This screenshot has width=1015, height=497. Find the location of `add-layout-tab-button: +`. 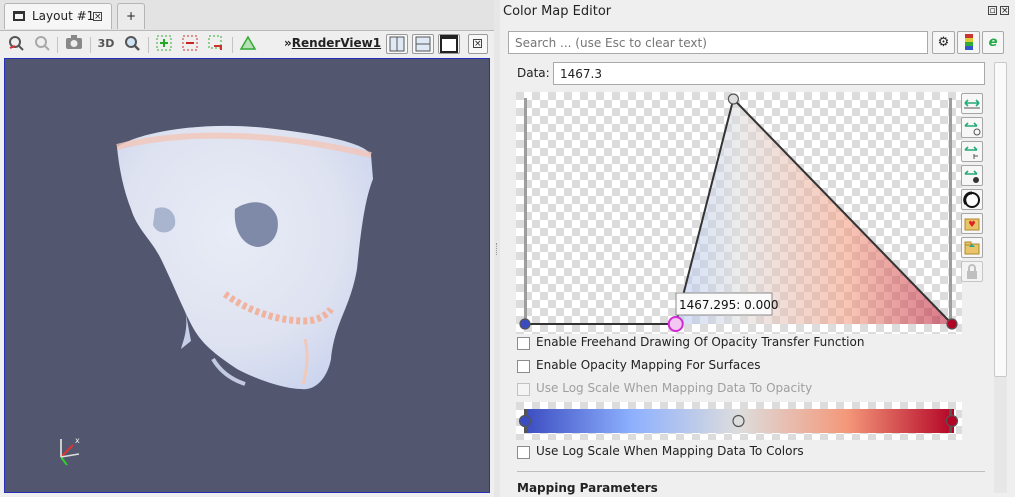

add-layout-tab-button: + is located at coordinates (131, 16).